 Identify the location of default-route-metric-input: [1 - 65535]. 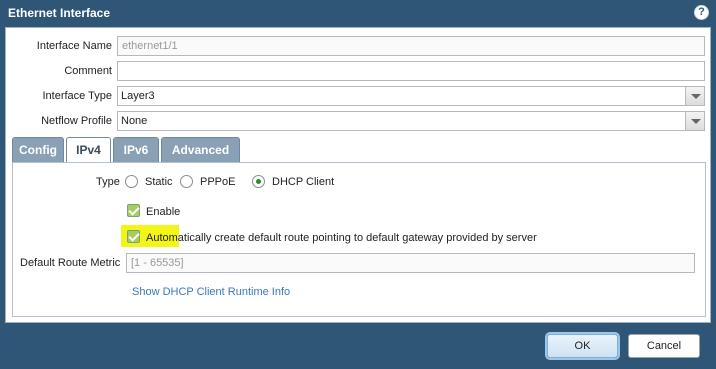
(410, 263).